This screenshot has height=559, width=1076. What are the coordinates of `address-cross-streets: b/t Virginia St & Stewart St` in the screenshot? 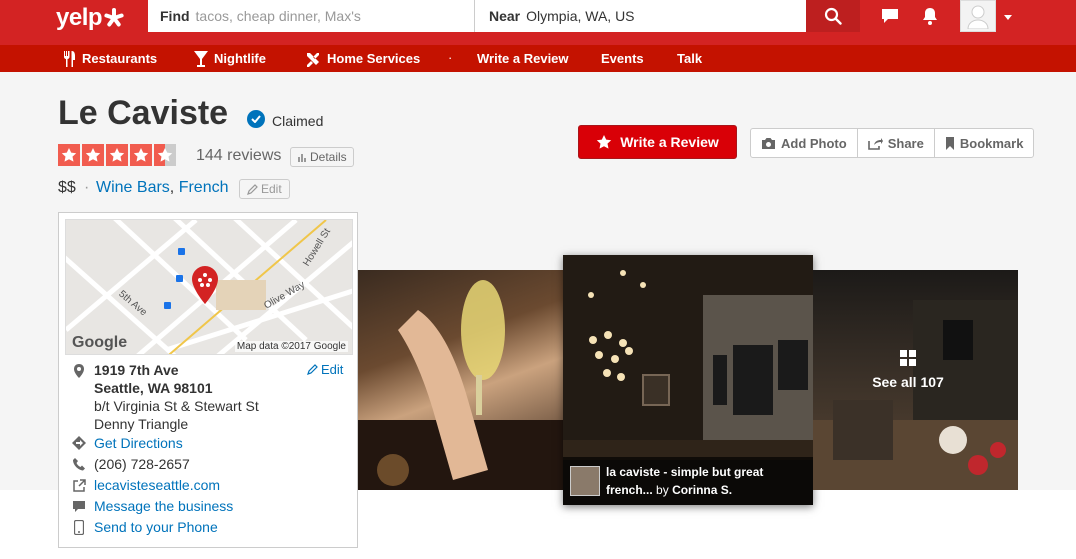 It's located at (176, 406).